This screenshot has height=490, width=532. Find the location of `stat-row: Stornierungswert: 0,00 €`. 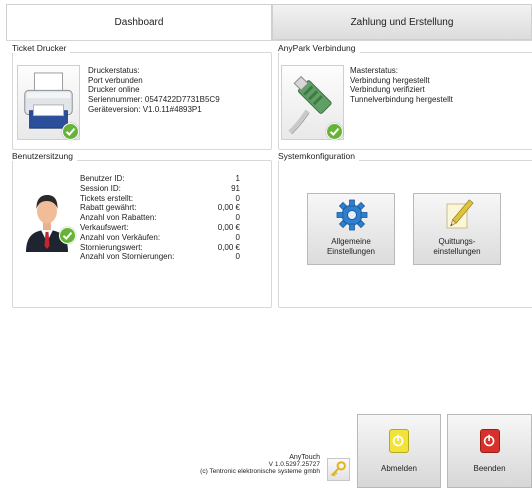

stat-row: Stornierungswert: 0,00 € is located at coordinates (160, 248).